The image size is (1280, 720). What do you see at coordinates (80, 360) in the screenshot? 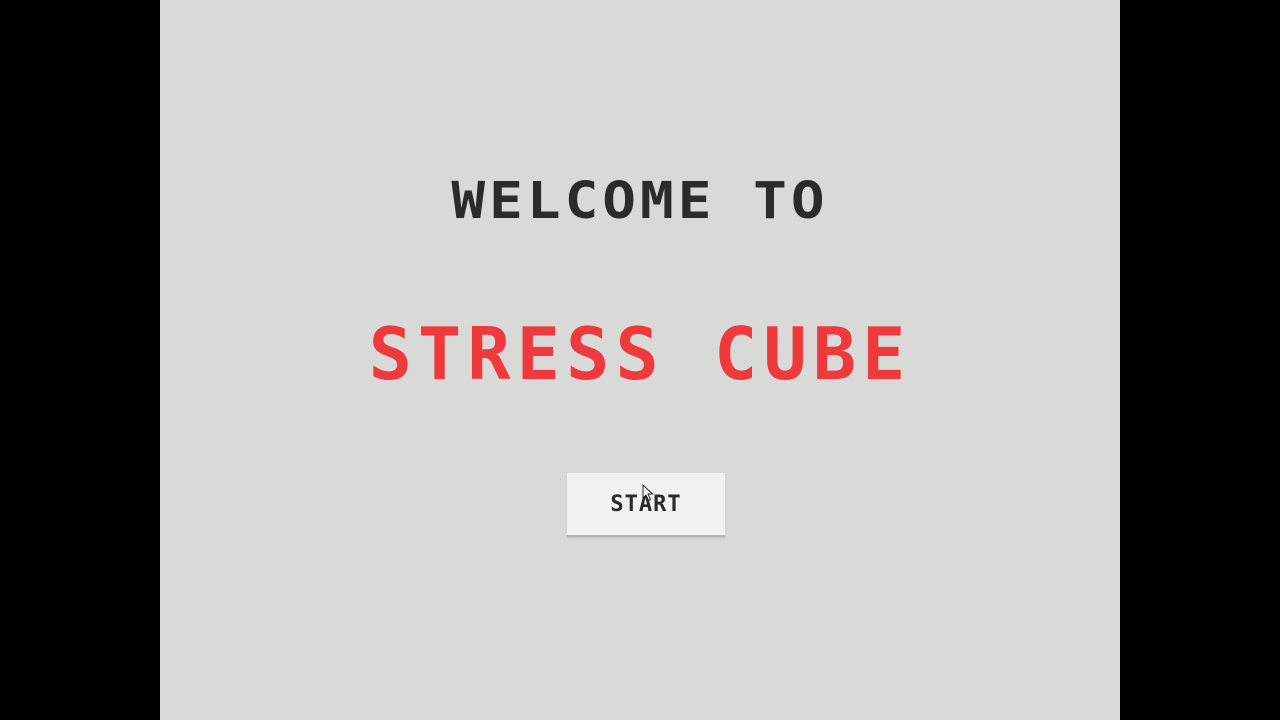
I see `letterbox-left` at bounding box center [80, 360].